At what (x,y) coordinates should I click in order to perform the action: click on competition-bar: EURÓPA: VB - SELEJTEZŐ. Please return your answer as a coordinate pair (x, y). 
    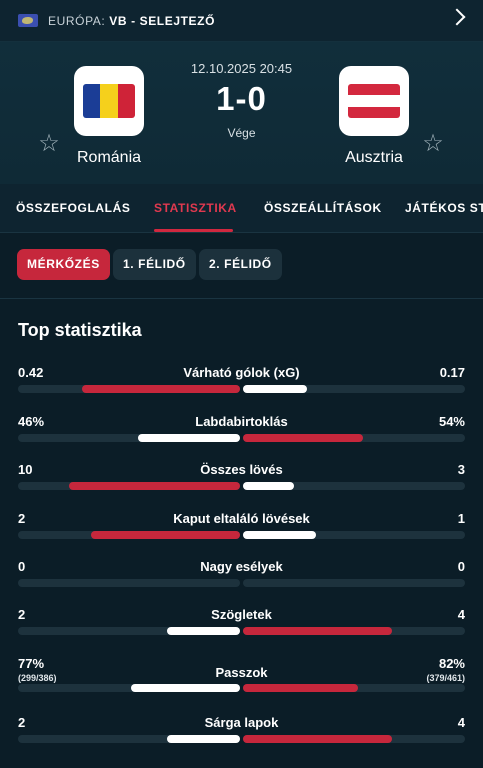
    Looking at the image, I should click on (241, 21).